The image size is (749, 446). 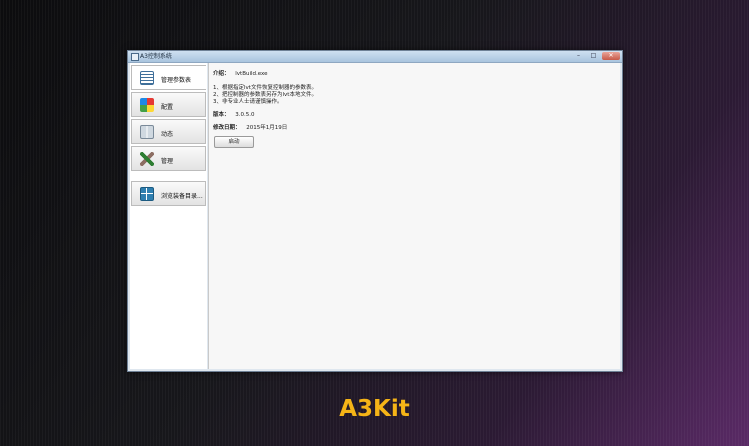 I want to click on close-button: ✕, so click(x=611, y=56).